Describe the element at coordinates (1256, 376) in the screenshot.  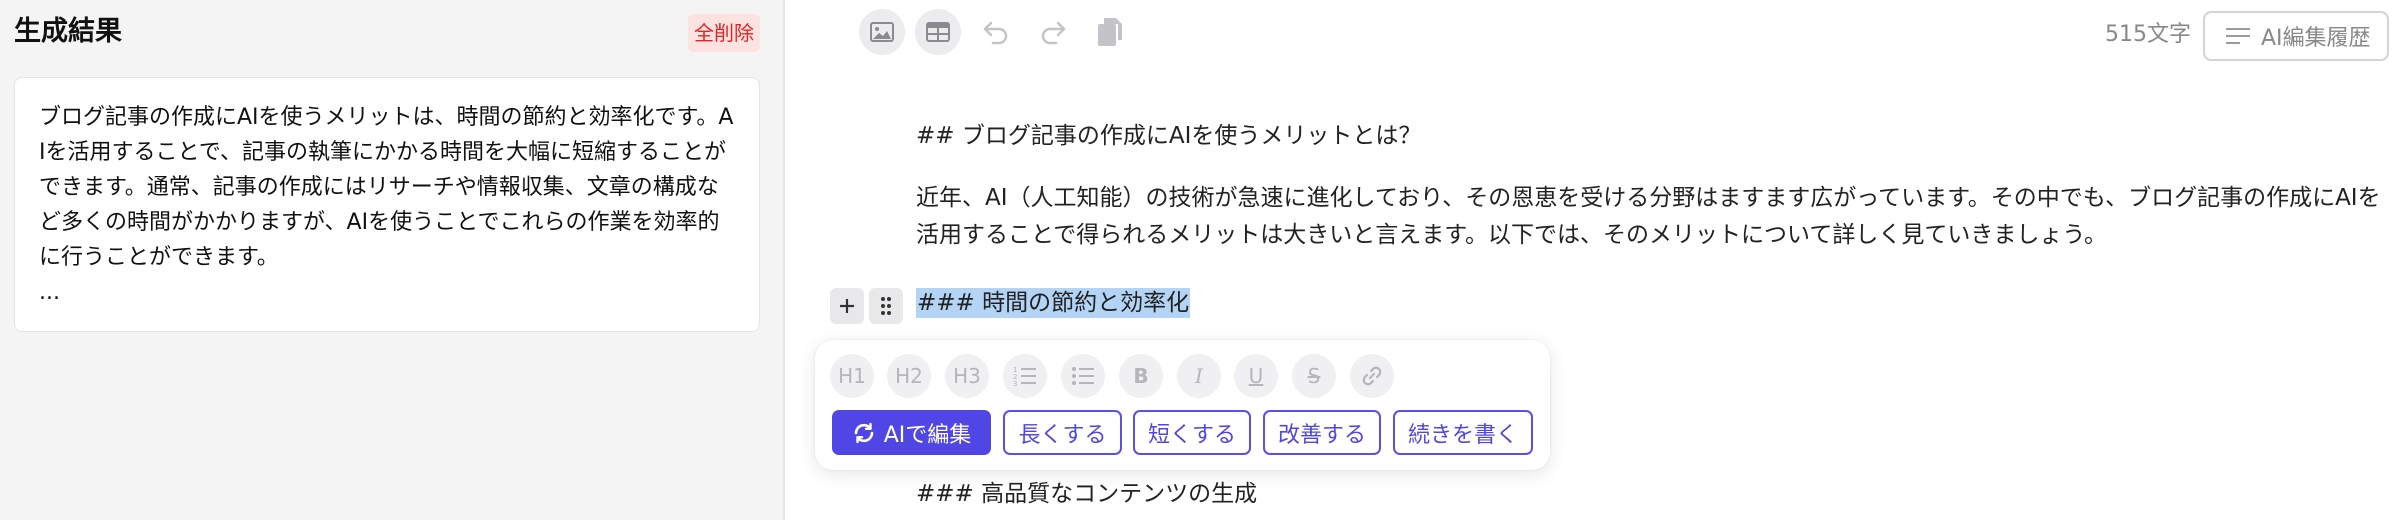
I see `underline-button: U` at that location.